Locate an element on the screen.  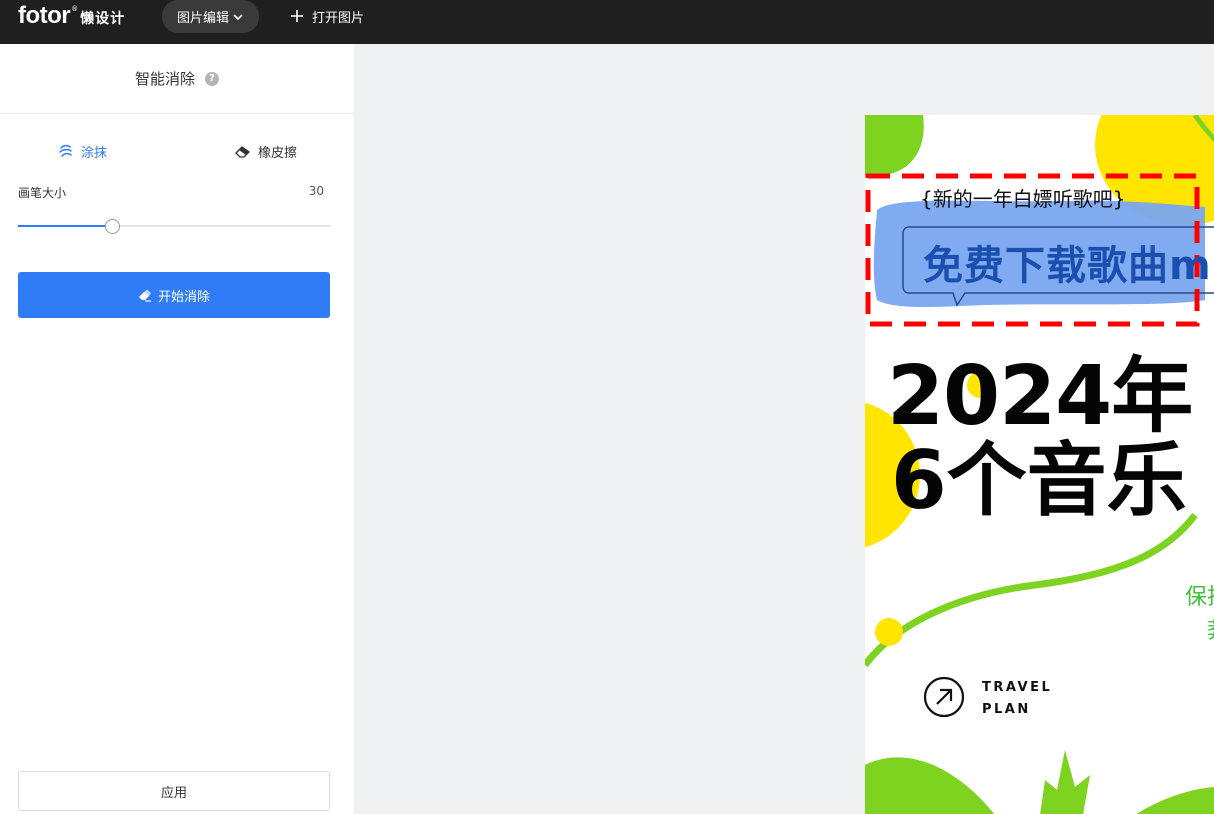
brush-size-slider is located at coordinates (174, 226).